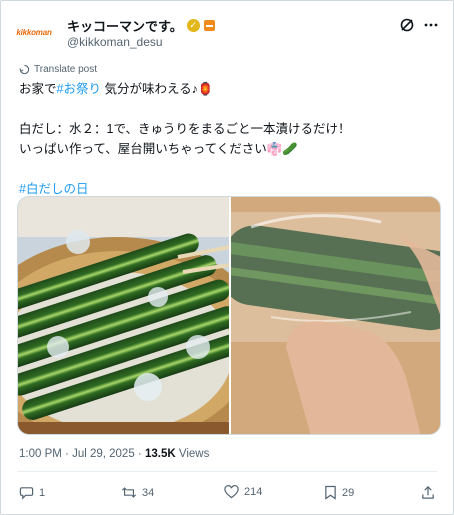 The height and width of the screenshot is (515, 454). What do you see at coordinates (157, 89) in the screenshot?
I see `post-text-segment: 気分が味わえる♪🏮` at bounding box center [157, 89].